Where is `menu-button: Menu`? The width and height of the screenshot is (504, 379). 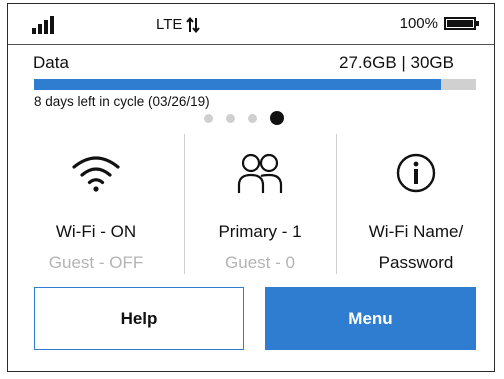
menu-button: Menu is located at coordinates (370, 318).